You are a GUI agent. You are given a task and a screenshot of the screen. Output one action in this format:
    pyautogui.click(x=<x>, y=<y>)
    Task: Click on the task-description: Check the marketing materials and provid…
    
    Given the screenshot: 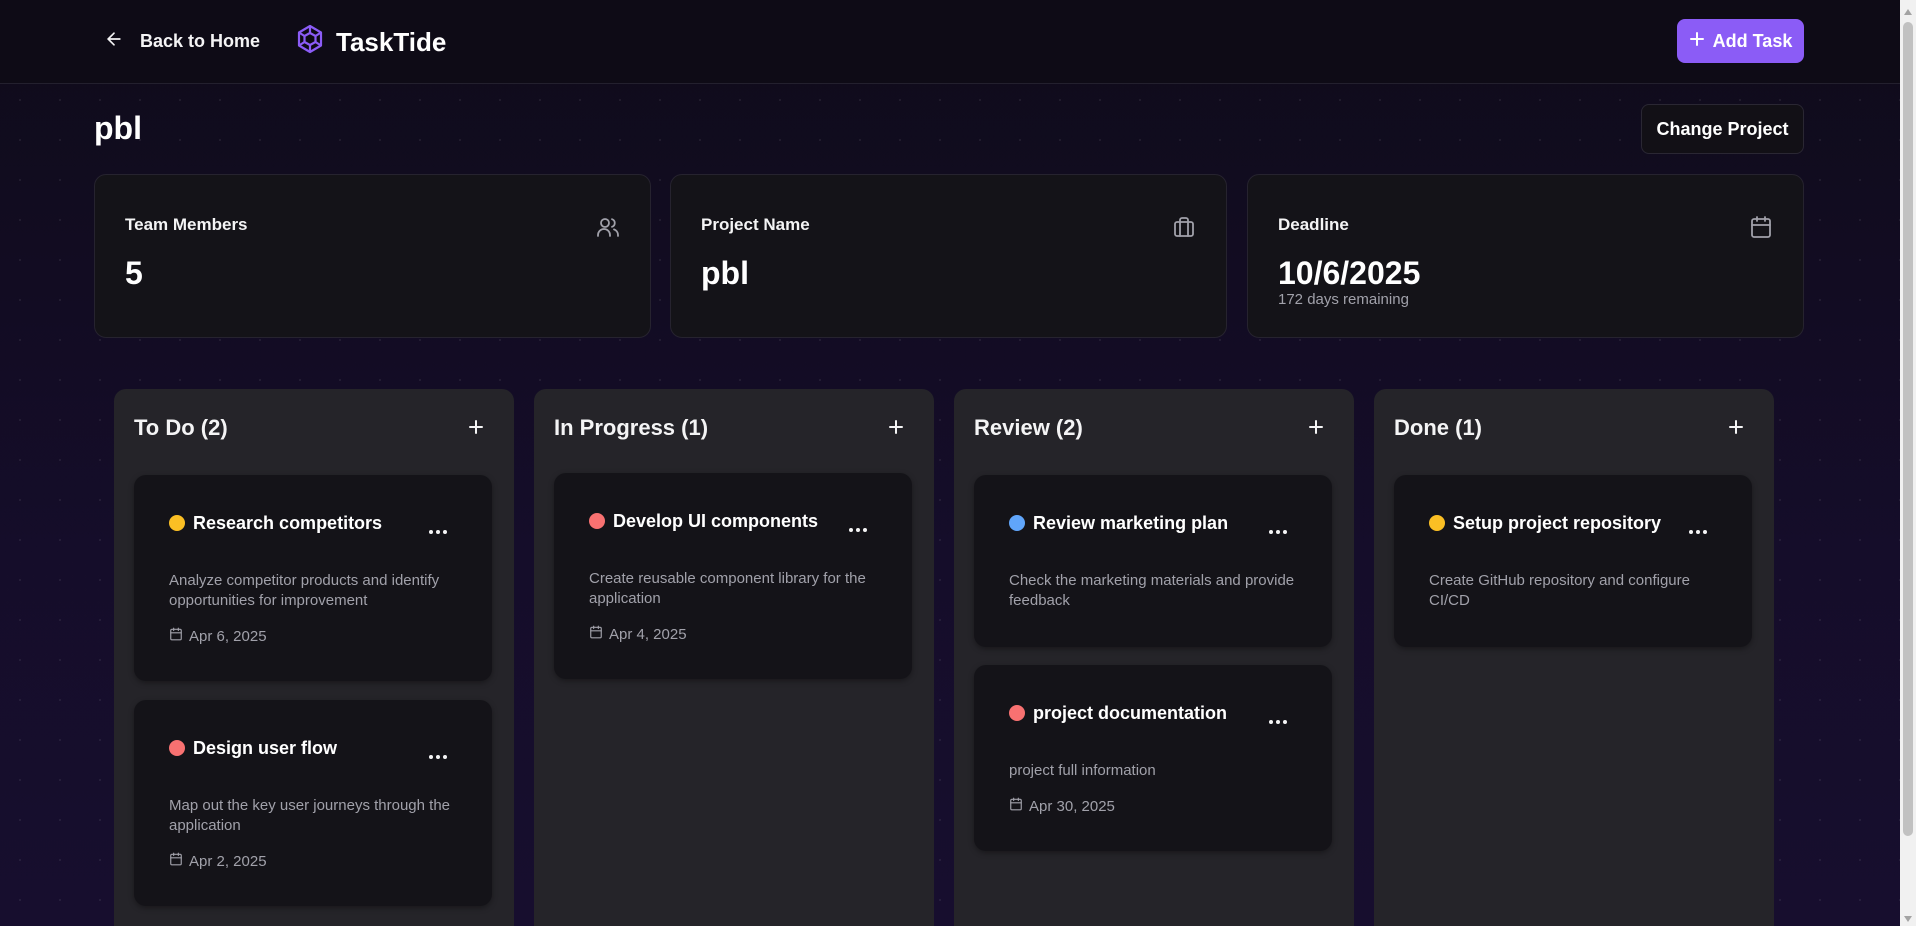 What is the action you would take?
    pyautogui.click(x=1152, y=590)
    